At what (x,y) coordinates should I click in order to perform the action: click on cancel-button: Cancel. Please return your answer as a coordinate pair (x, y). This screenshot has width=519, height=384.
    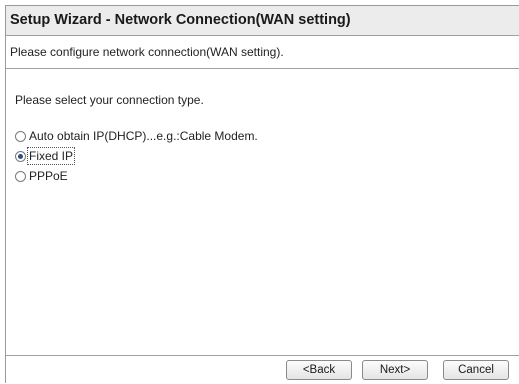
    Looking at the image, I should click on (476, 370).